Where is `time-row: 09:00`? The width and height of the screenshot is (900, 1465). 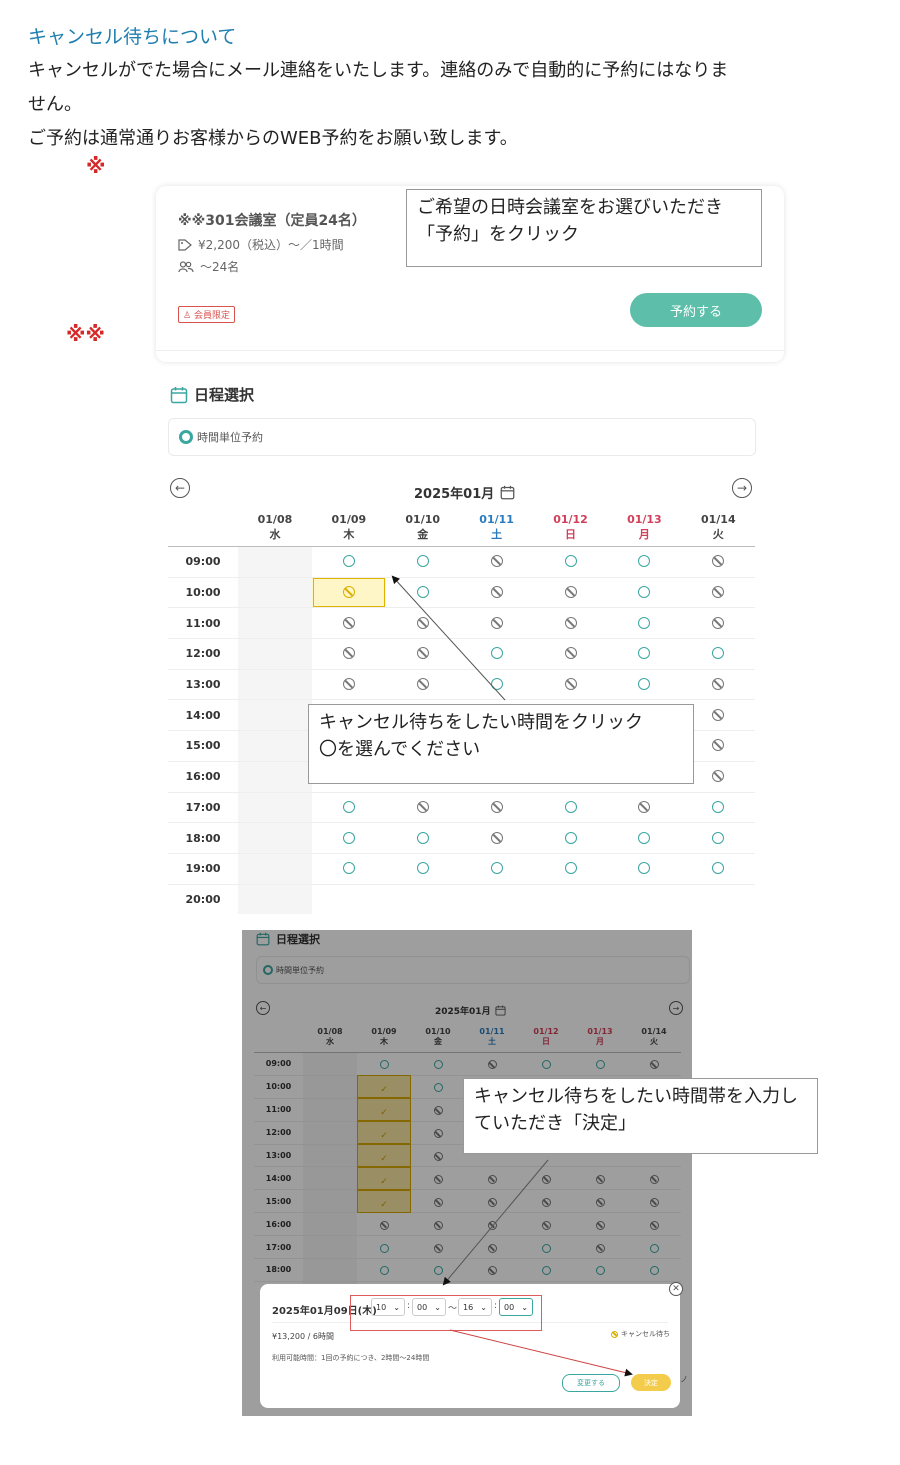
time-row: 09:00 is located at coordinates (462, 562).